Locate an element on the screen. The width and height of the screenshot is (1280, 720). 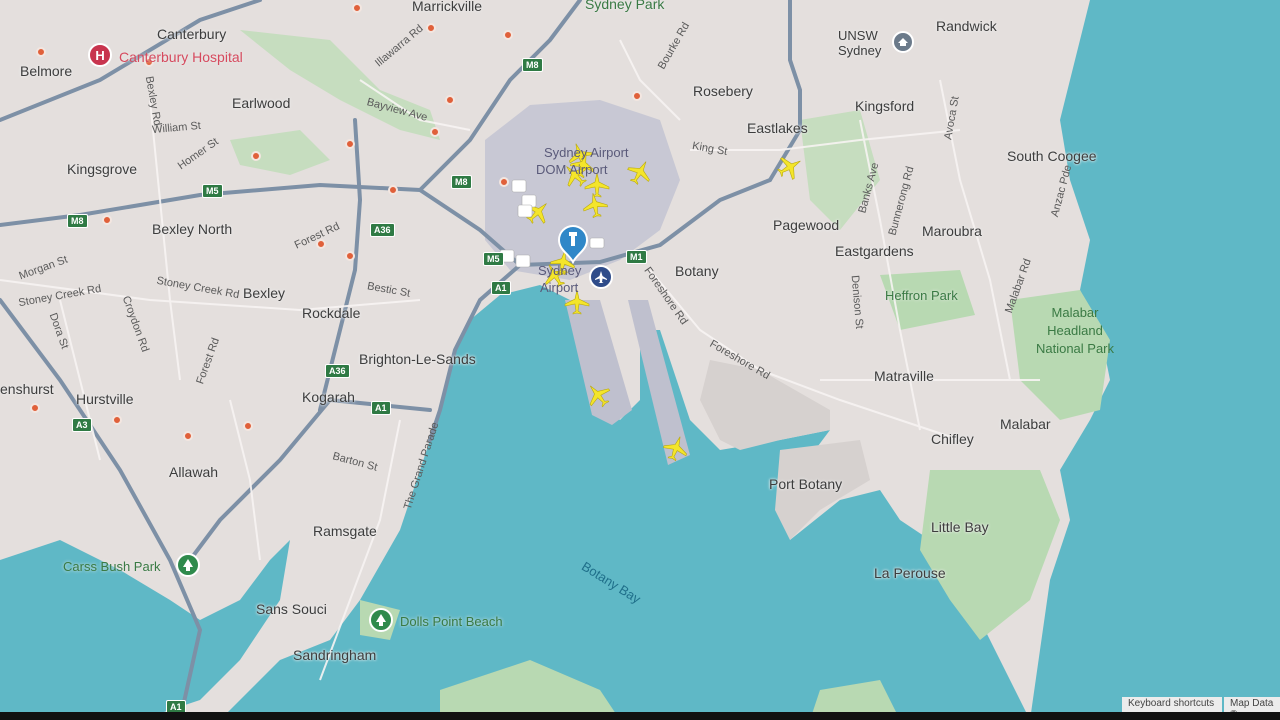
keyboard-shortcuts-link: Keyboard shortcuts is located at coordinates (1172, 704).